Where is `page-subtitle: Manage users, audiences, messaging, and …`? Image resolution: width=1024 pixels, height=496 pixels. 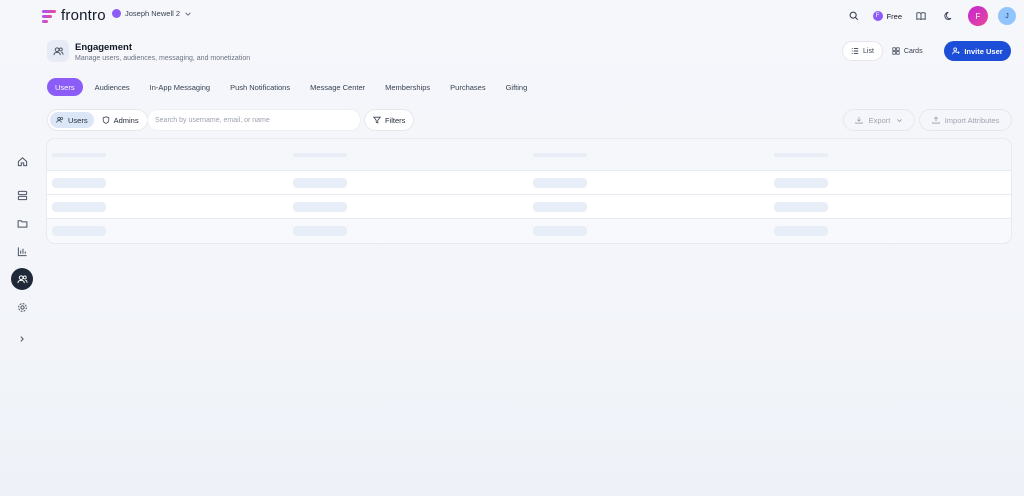
page-subtitle: Manage users, audiences, messaging, and … is located at coordinates (163, 58).